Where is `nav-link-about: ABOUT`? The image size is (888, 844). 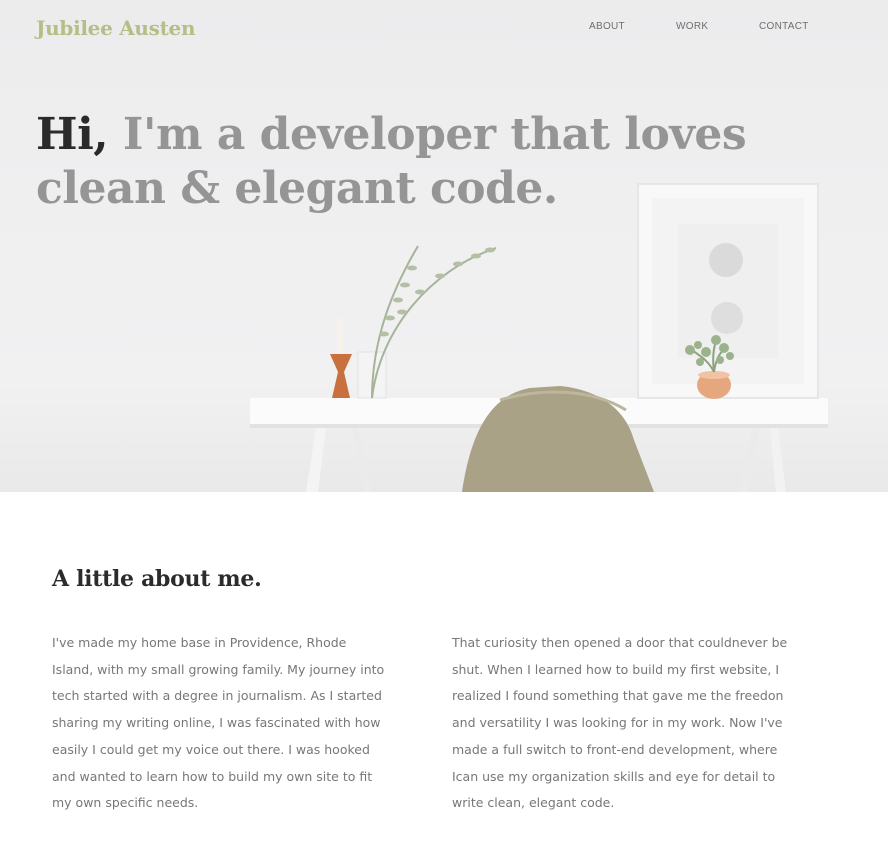 nav-link-about: ABOUT is located at coordinates (607, 26).